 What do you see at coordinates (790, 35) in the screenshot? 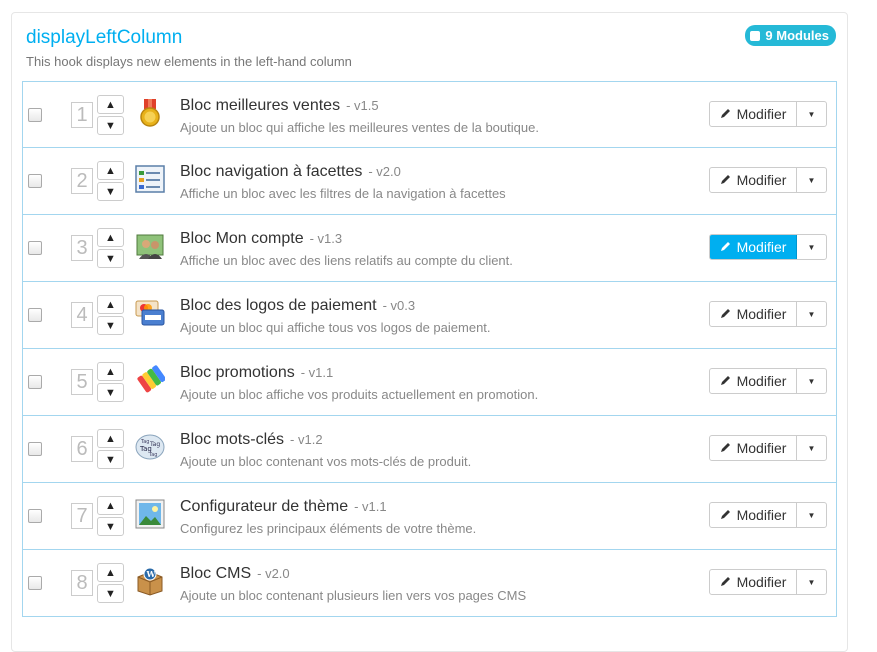
I see `modules-count-badge: 9 Modules` at bounding box center [790, 35].